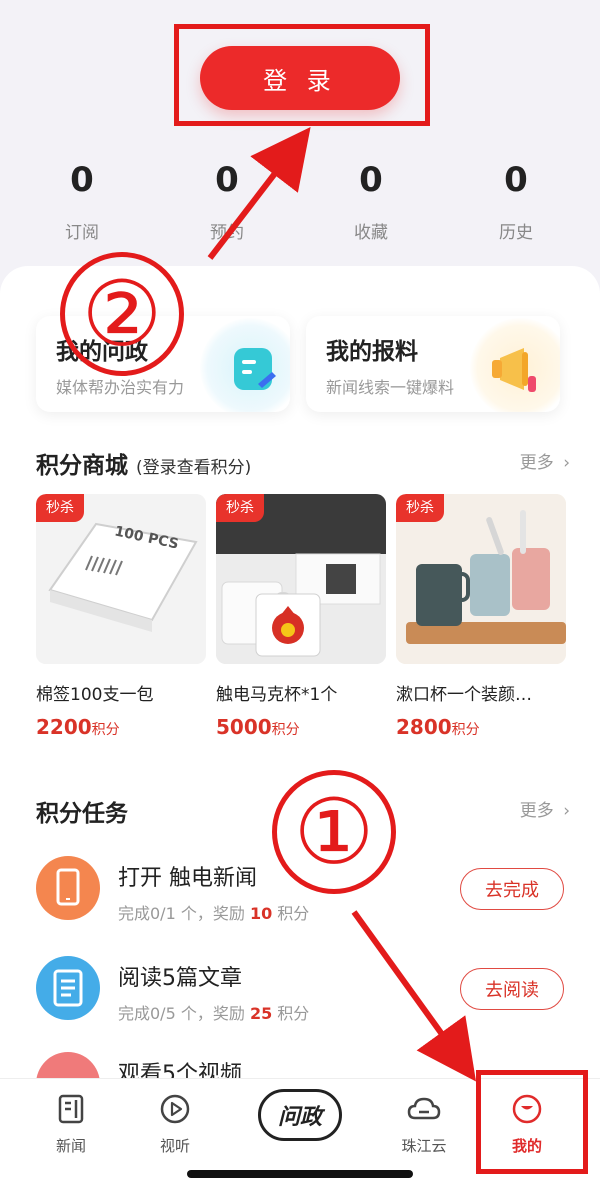 This screenshot has width=600, height=1188. Describe the element at coordinates (414, 996) in the screenshot. I see `arrow-to-mine-tab` at that location.